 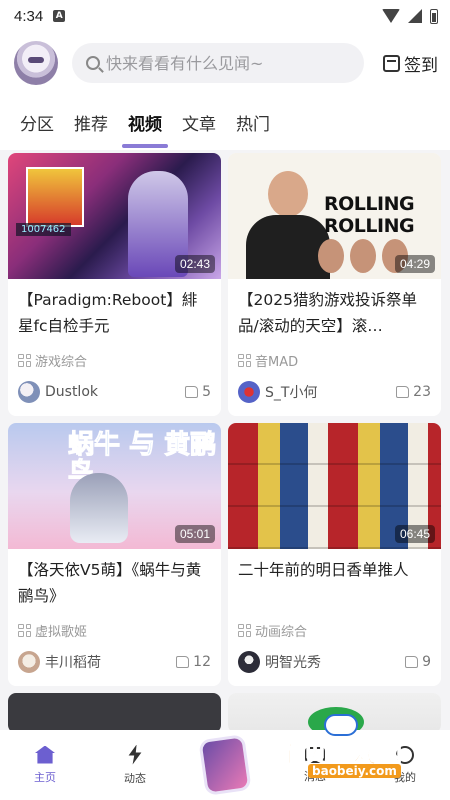 I want to click on search-bar, so click(x=218, y=63).